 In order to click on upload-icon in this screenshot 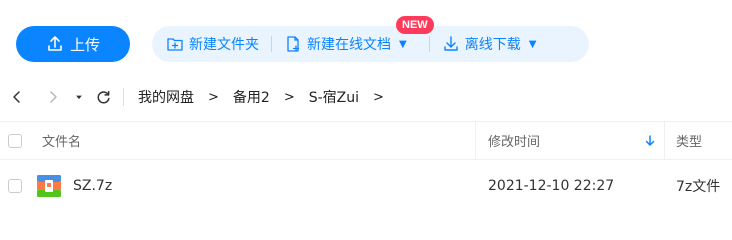, I will do `click(55, 43)`.